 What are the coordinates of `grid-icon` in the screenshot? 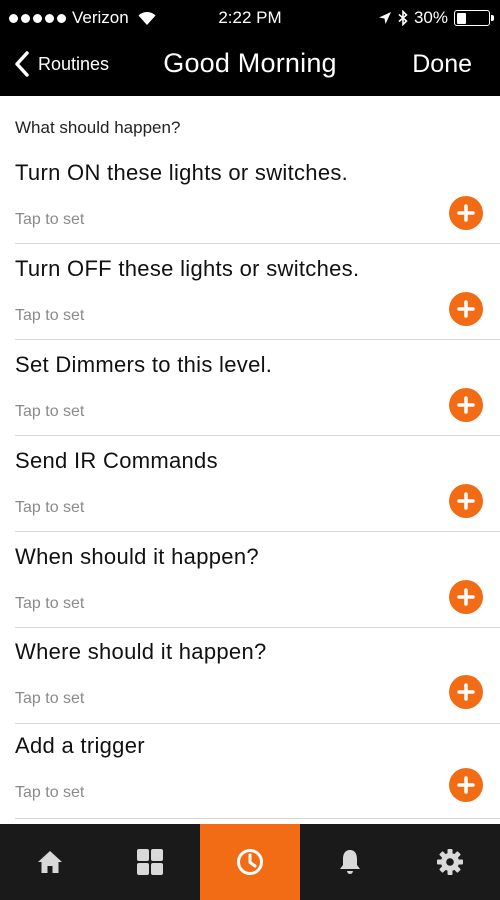 It's located at (150, 862).